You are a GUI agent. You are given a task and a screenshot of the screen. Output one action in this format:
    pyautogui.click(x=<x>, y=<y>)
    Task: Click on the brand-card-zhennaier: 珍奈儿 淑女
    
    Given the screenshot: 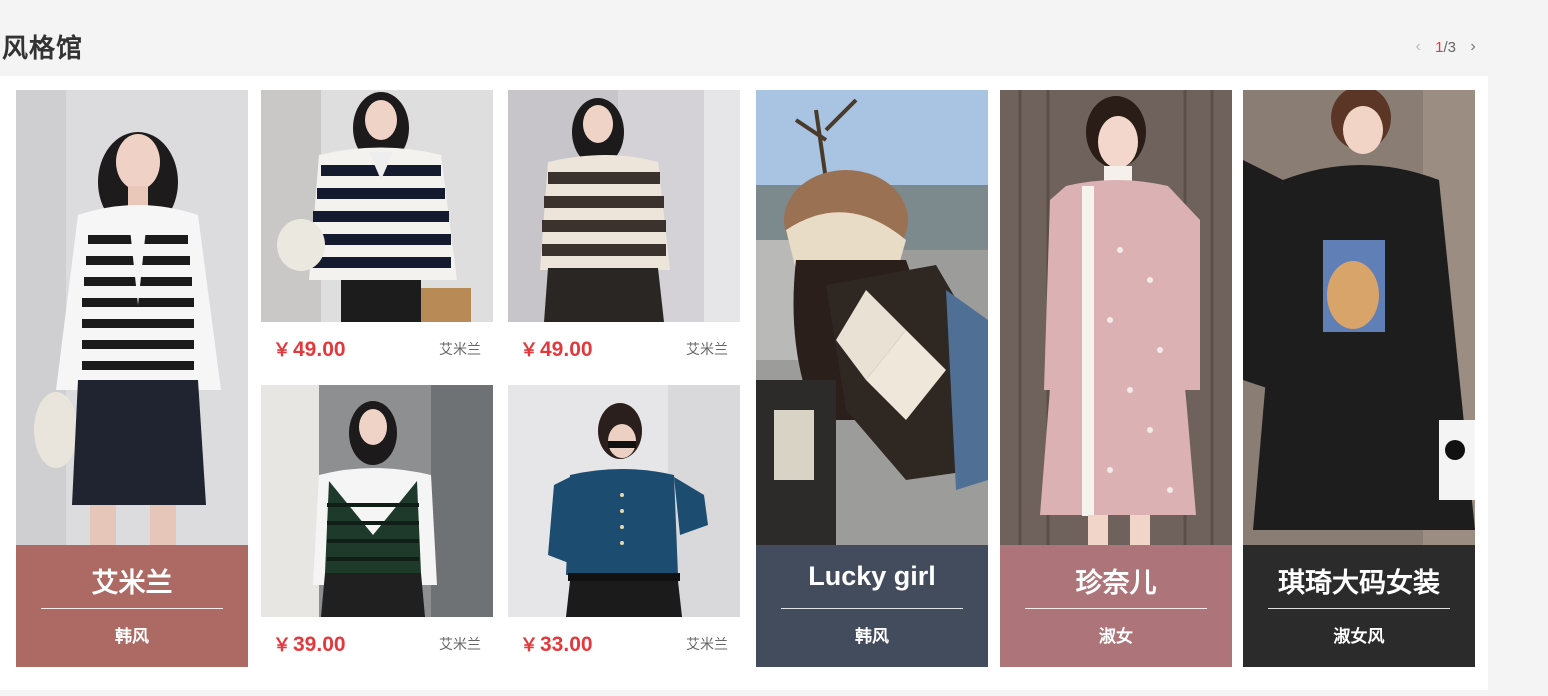 What is the action you would take?
    pyautogui.click(x=1116, y=378)
    